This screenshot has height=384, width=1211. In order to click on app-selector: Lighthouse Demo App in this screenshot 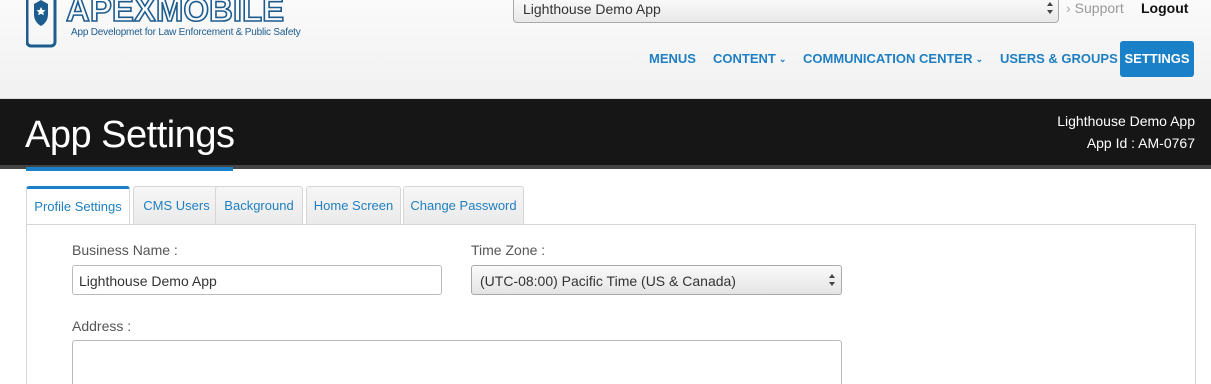, I will do `click(786, 11)`.